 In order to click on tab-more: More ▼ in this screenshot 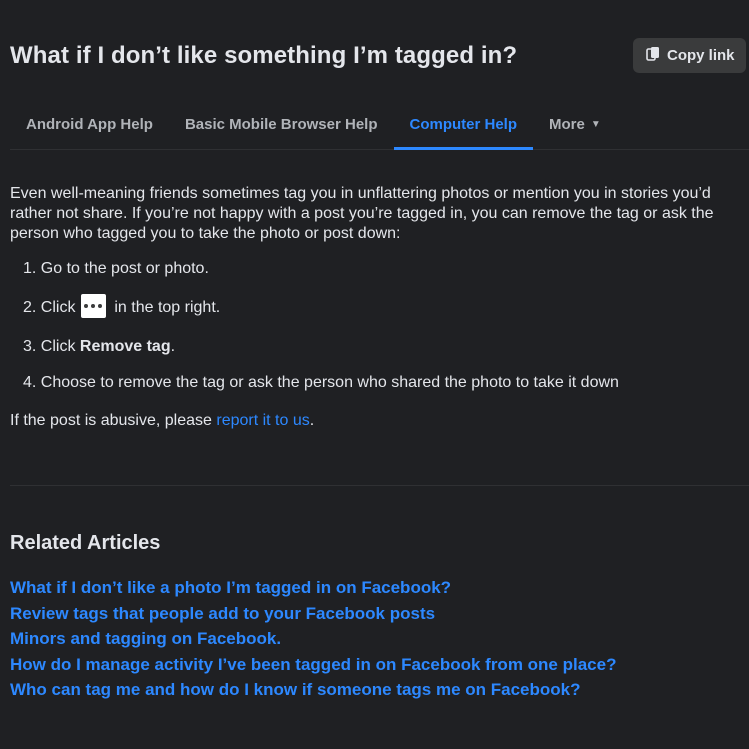, I will do `click(575, 124)`.